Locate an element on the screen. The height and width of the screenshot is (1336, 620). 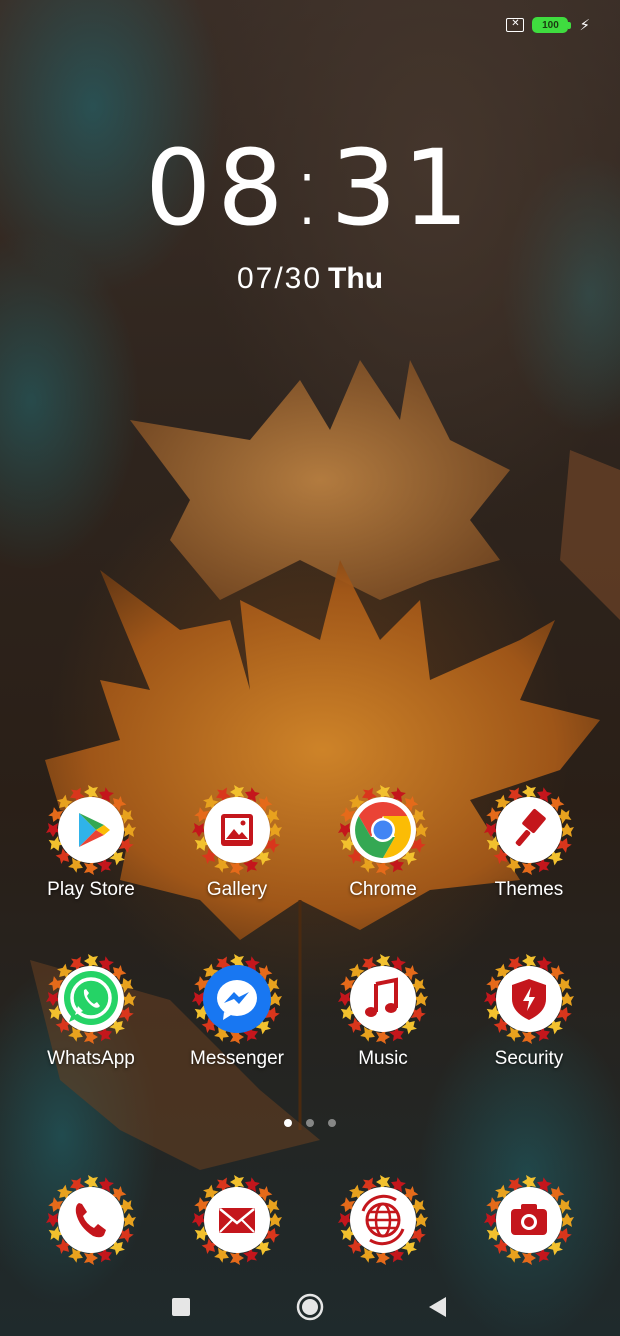
app-gallery: Gallery is located at coordinates (237, 843).